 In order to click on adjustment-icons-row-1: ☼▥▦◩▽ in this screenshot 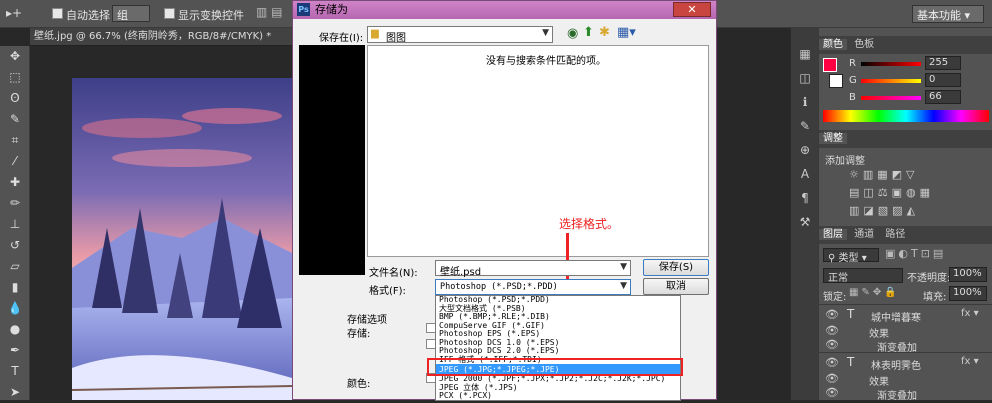, I will do `click(884, 174)`.